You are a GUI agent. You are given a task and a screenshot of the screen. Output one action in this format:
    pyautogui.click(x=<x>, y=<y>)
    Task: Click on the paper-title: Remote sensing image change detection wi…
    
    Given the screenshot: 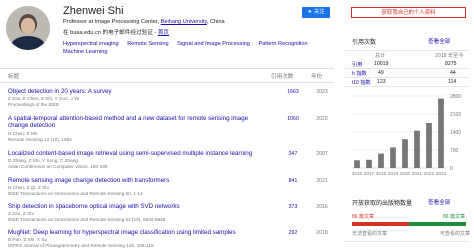 What is the action you would take?
    pyautogui.click(x=133, y=180)
    